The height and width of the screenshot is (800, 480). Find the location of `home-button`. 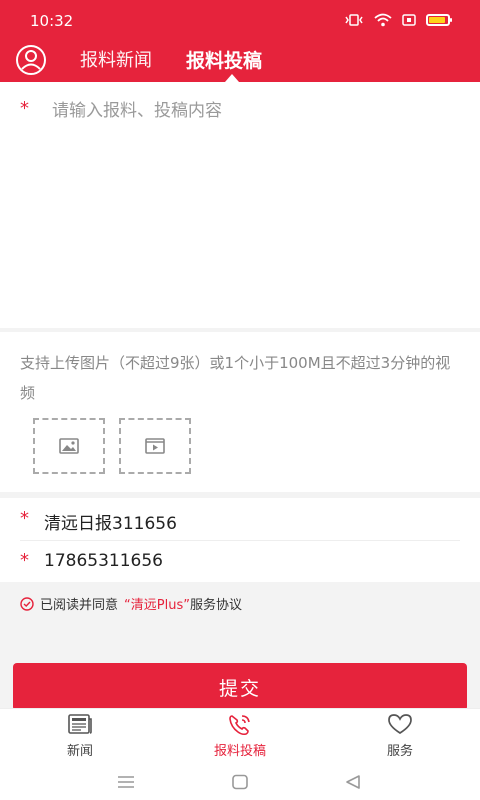

home-button is located at coordinates (240, 782).